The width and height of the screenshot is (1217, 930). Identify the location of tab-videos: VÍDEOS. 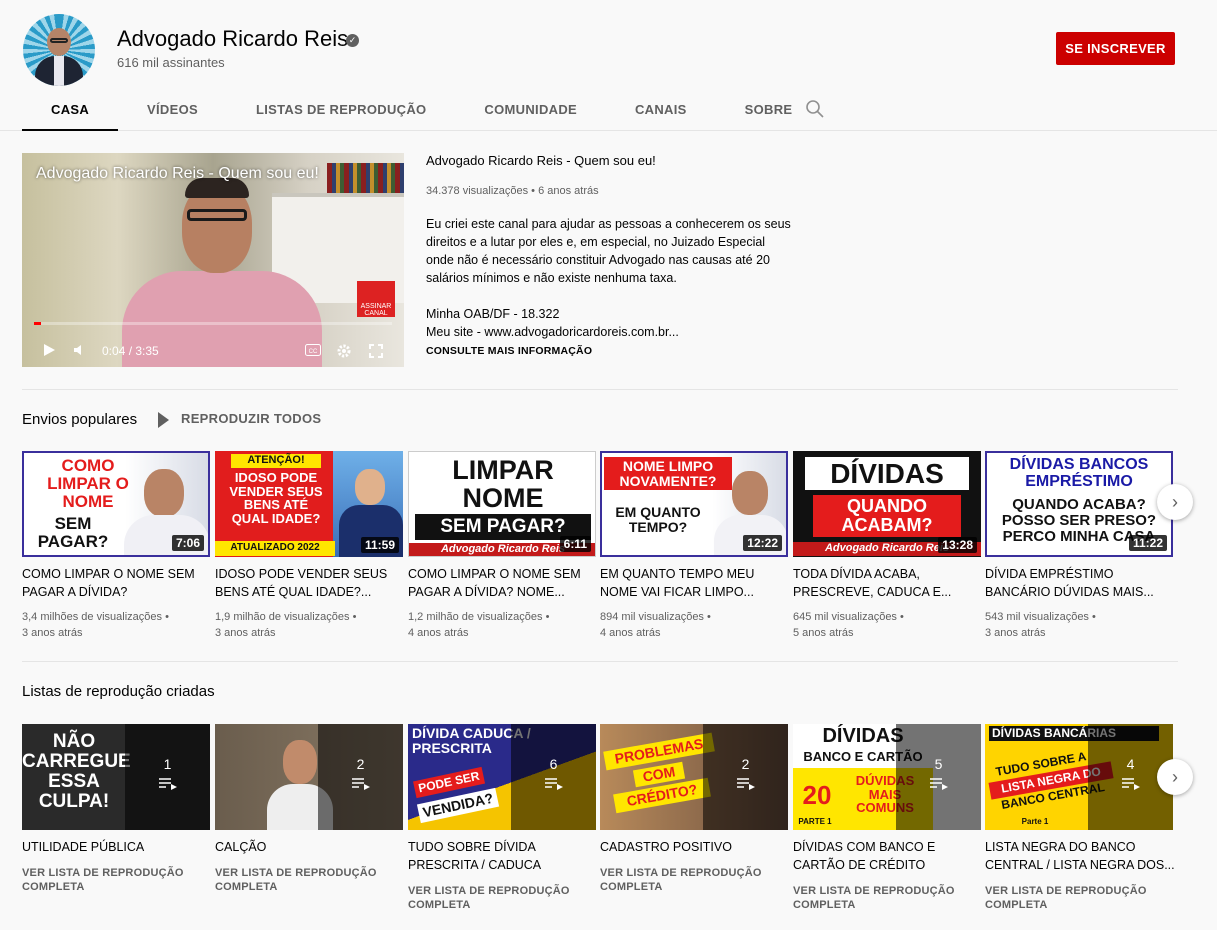
(172, 109).